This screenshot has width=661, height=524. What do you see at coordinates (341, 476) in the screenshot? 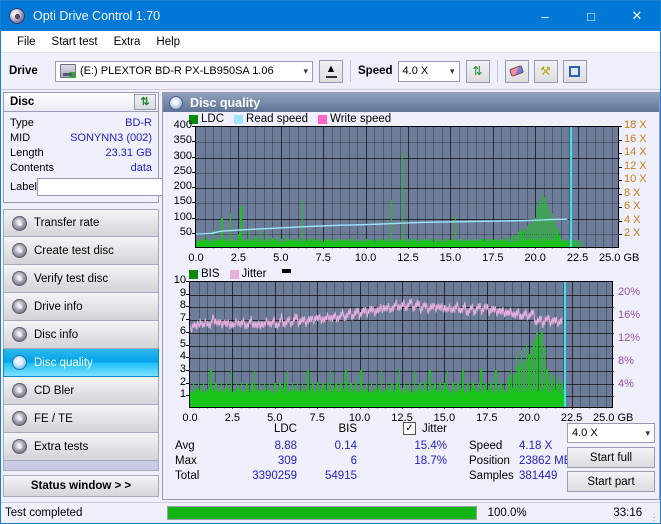
I see `stats-total-bis: 54915` at bounding box center [341, 476].